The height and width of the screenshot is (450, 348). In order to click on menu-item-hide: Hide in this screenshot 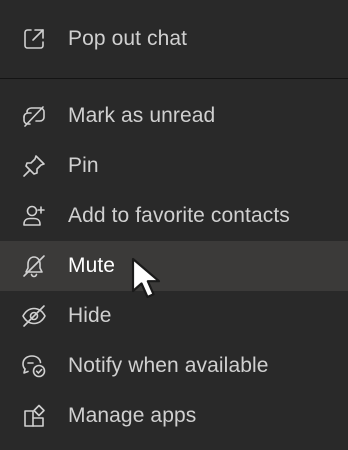, I will do `click(174, 316)`.